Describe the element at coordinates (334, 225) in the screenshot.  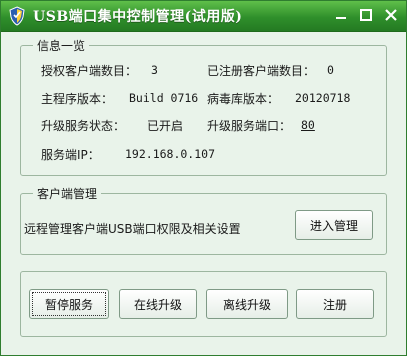
I see `enter-management-button: 进入管理` at that location.